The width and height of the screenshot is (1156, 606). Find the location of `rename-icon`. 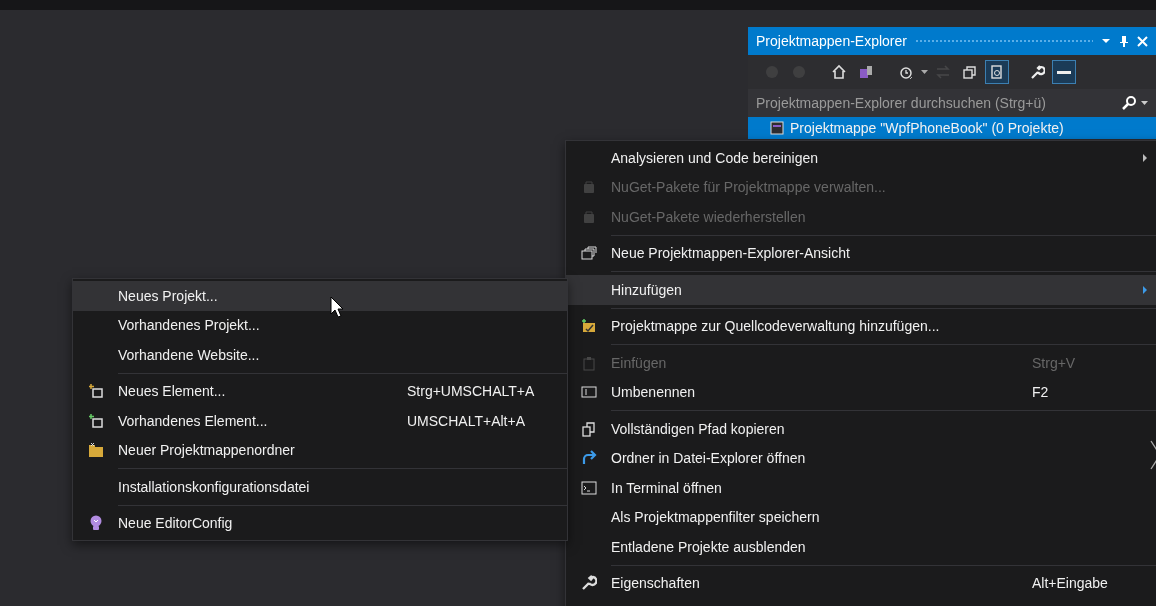

rename-icon is located at coordinates (588, 392).